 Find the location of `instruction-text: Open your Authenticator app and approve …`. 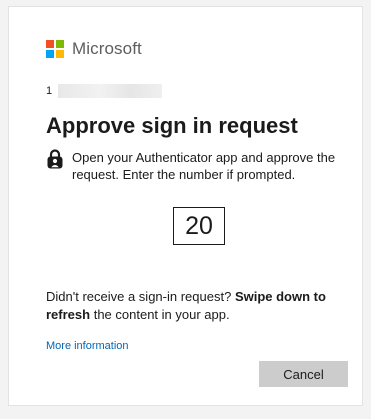

instruction-text: Open your Authenticator app and approve … is located at coordinates (204, 166).